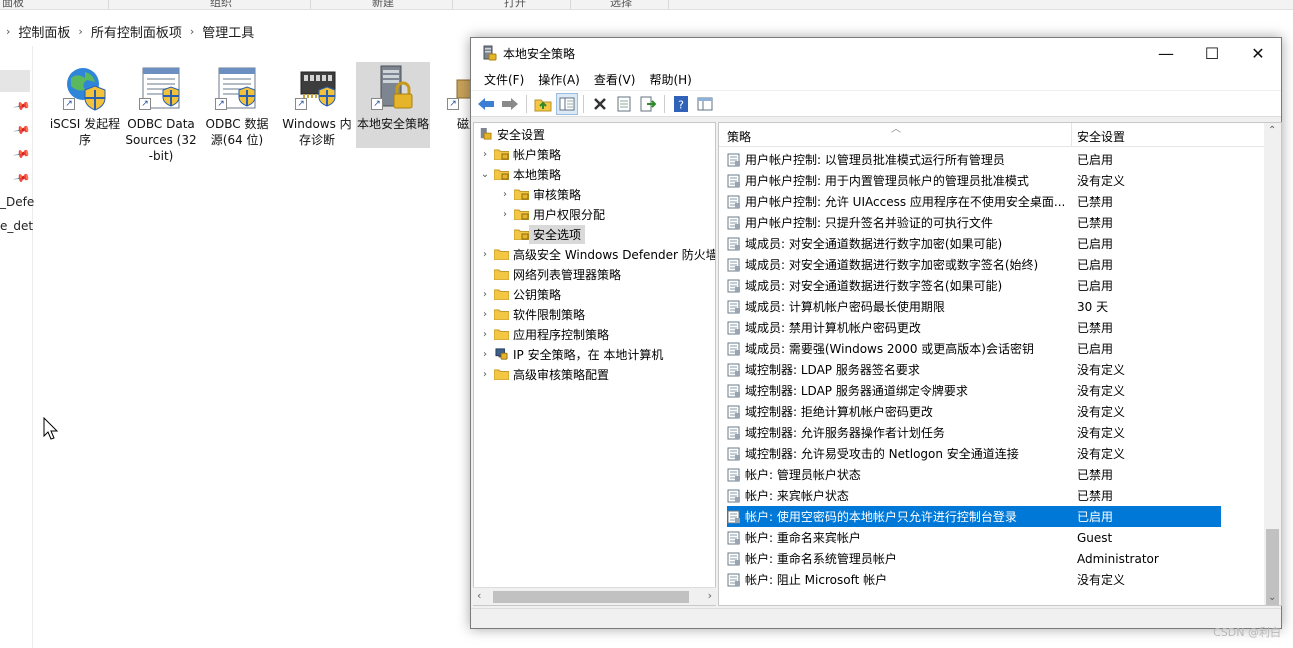 The image size is (1293, 648). Describe the element at coordinates (510, 134) in the screenshot. I see `tree-item-security-settings: 安全设置` at that location.